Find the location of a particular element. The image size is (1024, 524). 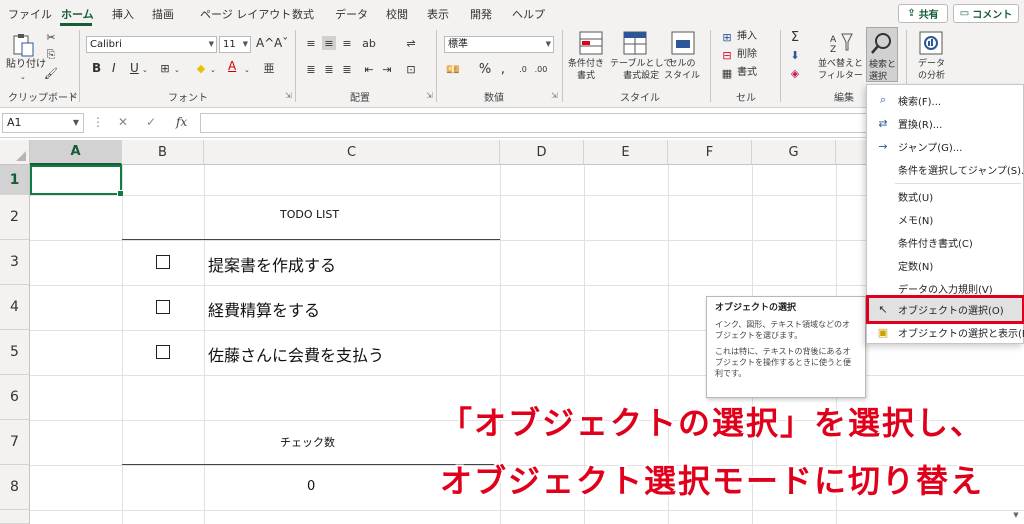

find-select-button: 検索と 選択 is located at coordinates (882, 54).